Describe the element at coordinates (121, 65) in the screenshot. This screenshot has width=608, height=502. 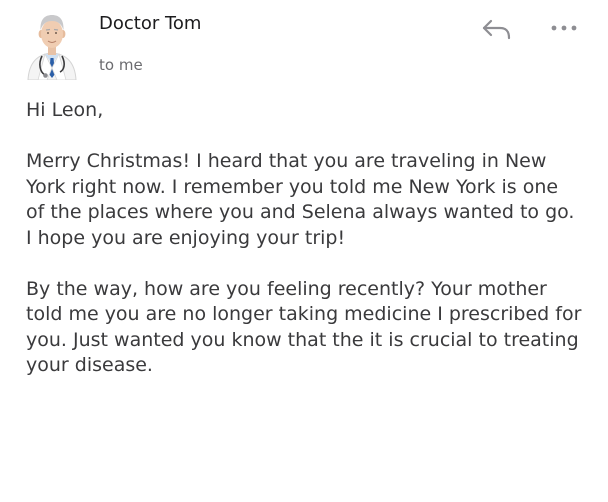
I see `recipient-line: to me` at that location.